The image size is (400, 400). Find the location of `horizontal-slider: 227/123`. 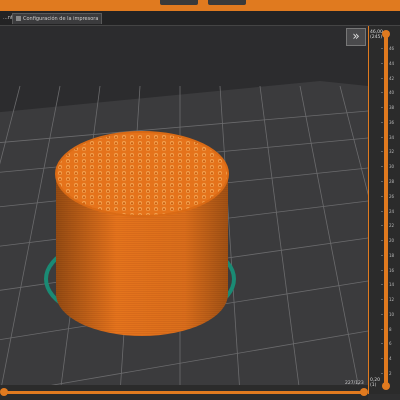

horizontal-slider: 227/123 is located at coordinates (184, 390).